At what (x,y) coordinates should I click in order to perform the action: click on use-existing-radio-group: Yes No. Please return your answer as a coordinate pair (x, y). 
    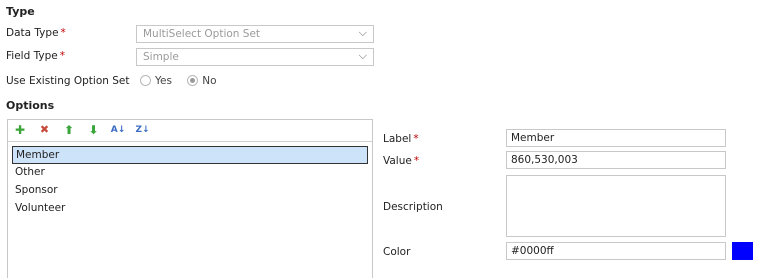
    Looking at the image, I should click on (178, 81).